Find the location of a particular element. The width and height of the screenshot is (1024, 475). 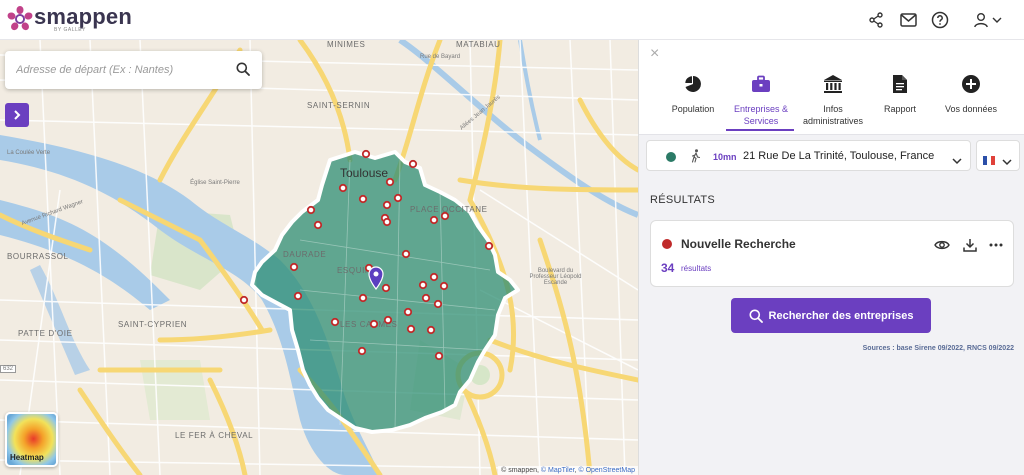

start-location-pin is located at coordinates (376, 278).